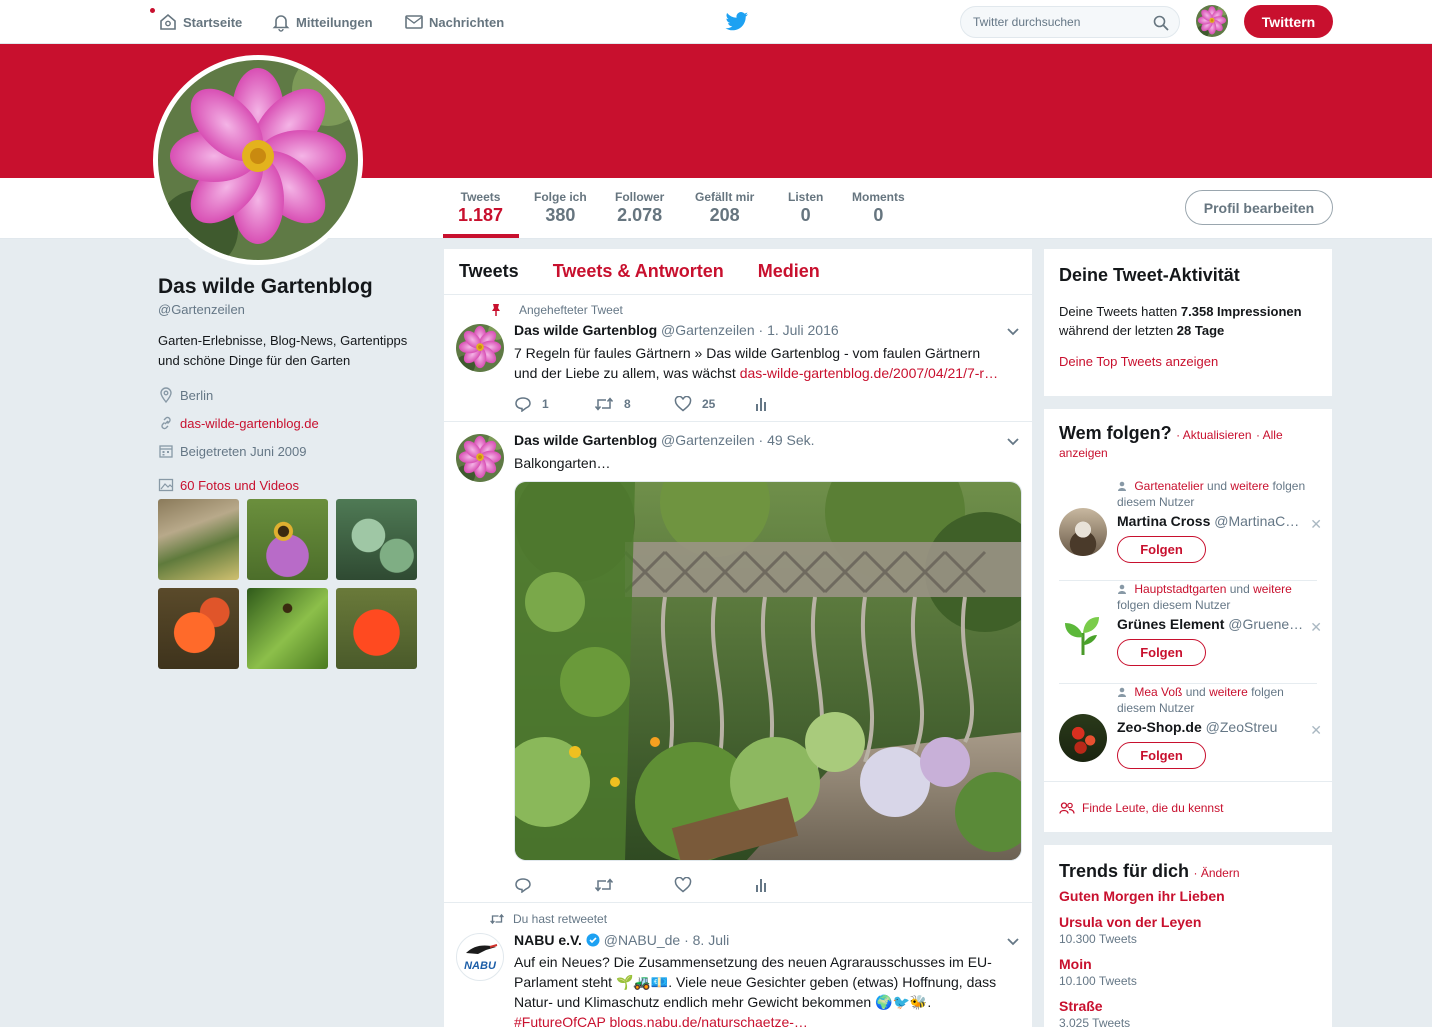 The height and width of the screenshot is (1027, 1432). What do you see at coordinates (1188, 361) in the screenshot?
I see `top-tweets-link: Deine Top Tweets anzeigen` at bounding box center [1188, 361].